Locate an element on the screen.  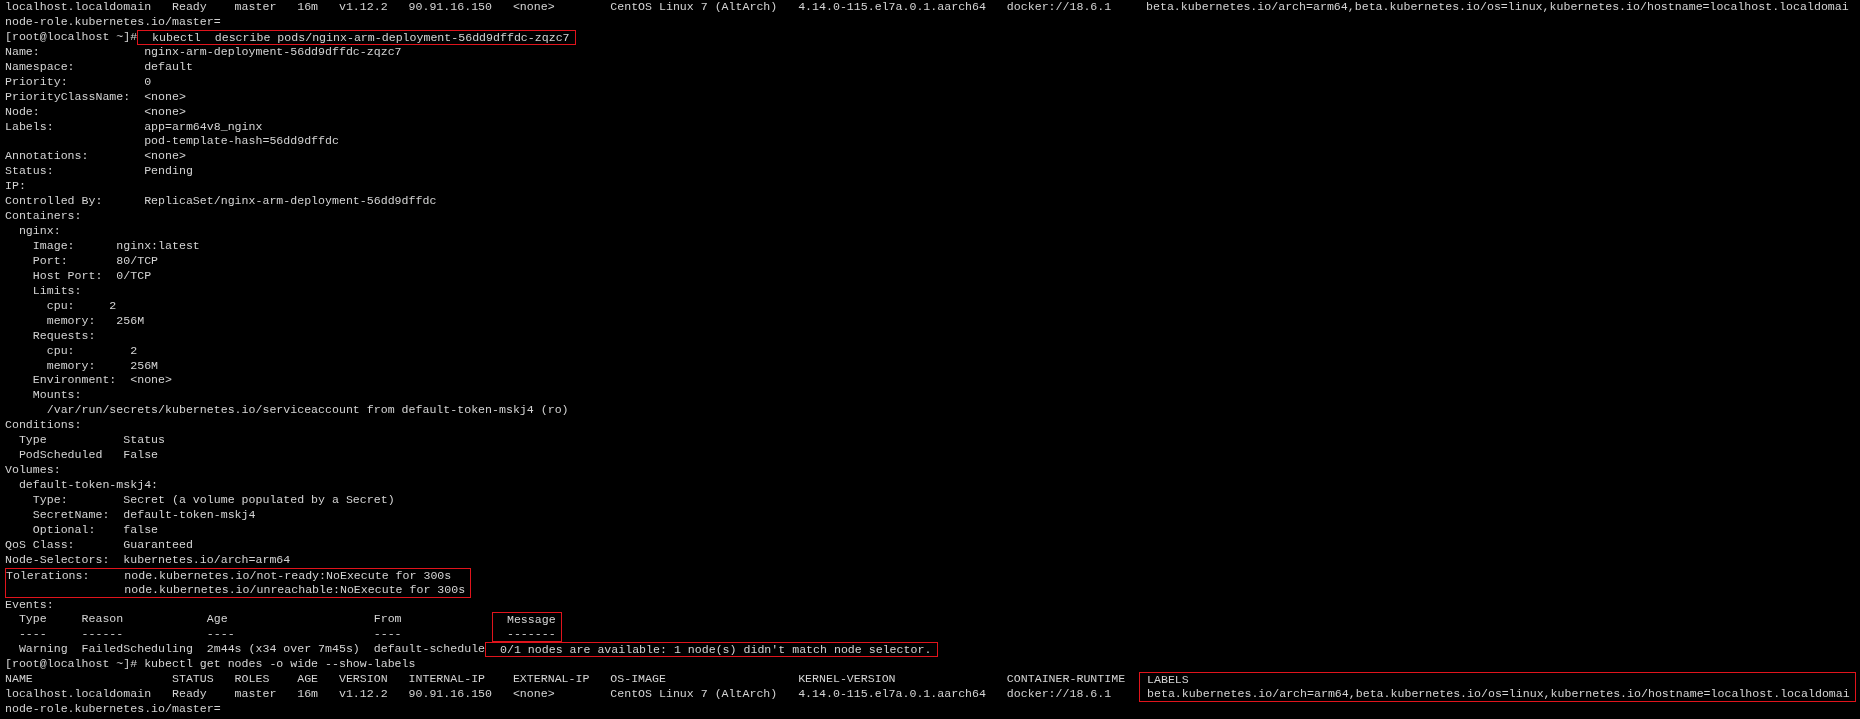
terminal-text: Type Status is located at coordinates (91, 440).